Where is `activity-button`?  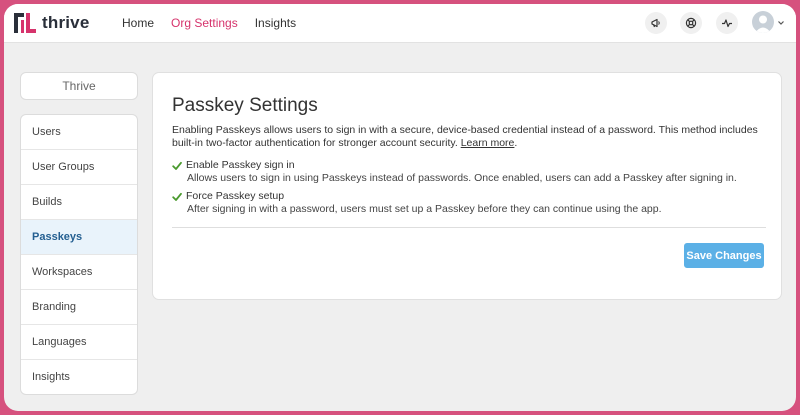
activity-button is located at coordinates (727, 23).